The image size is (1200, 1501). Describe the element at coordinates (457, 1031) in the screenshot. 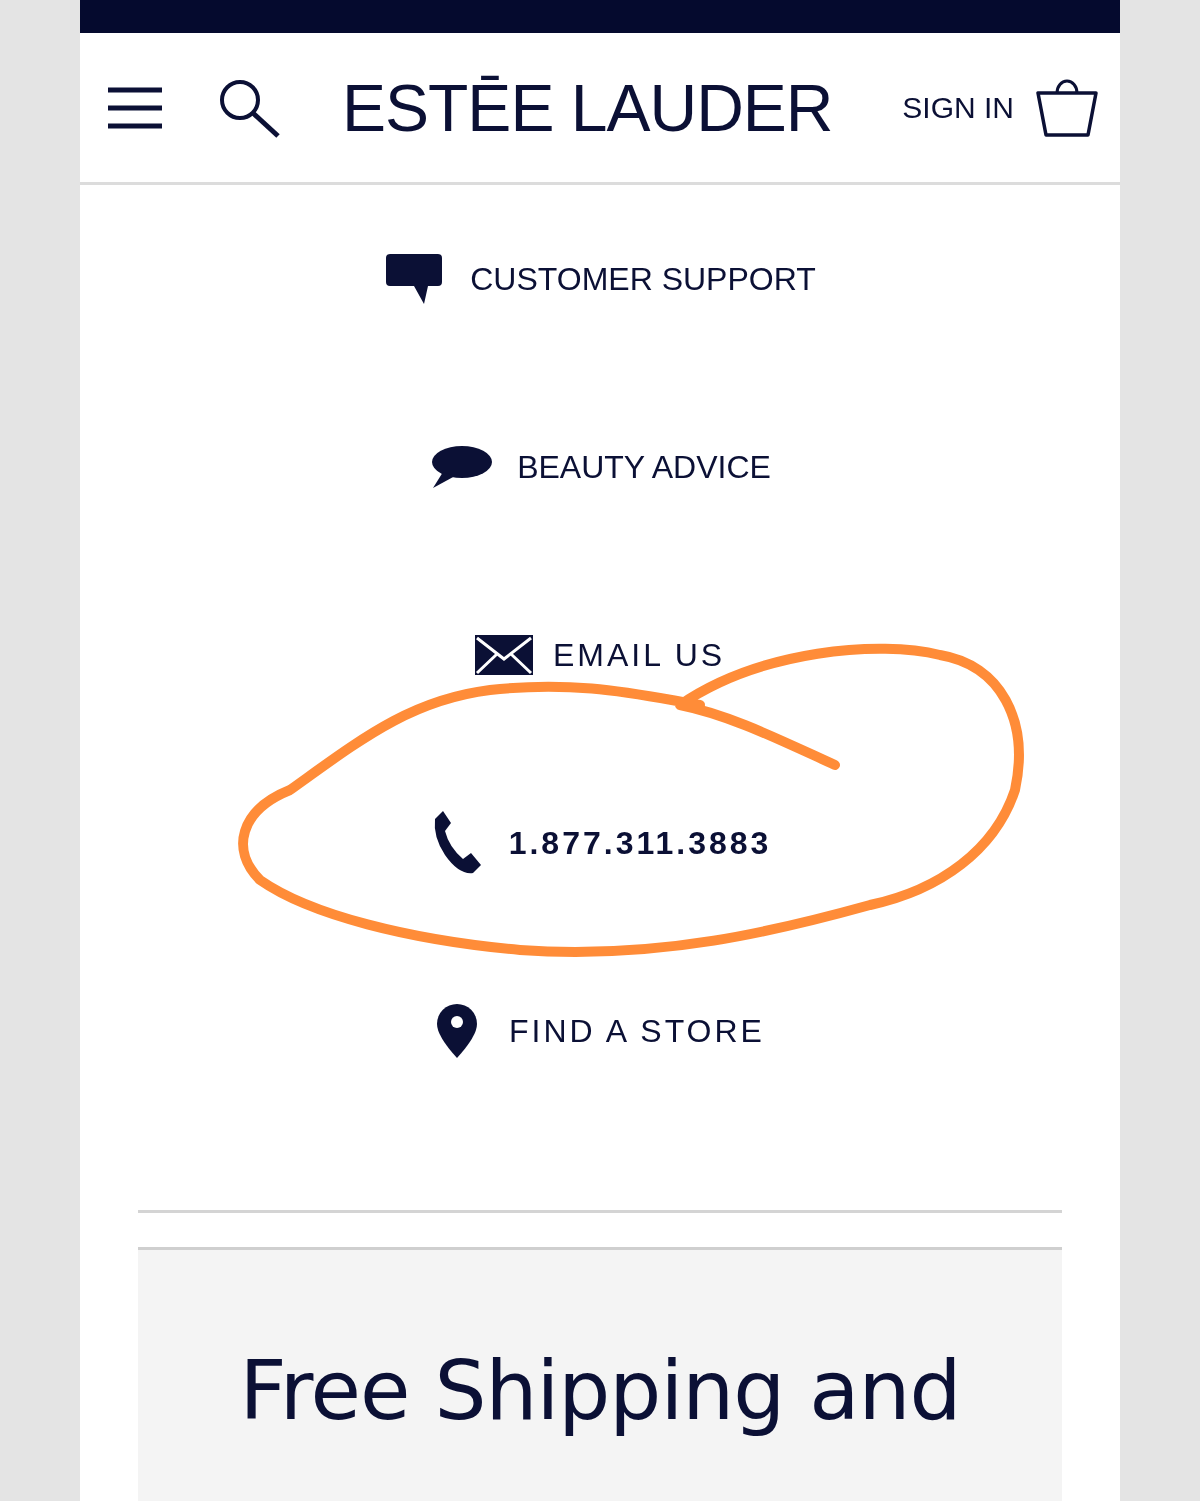

I see `map-pin-icon` at that location.